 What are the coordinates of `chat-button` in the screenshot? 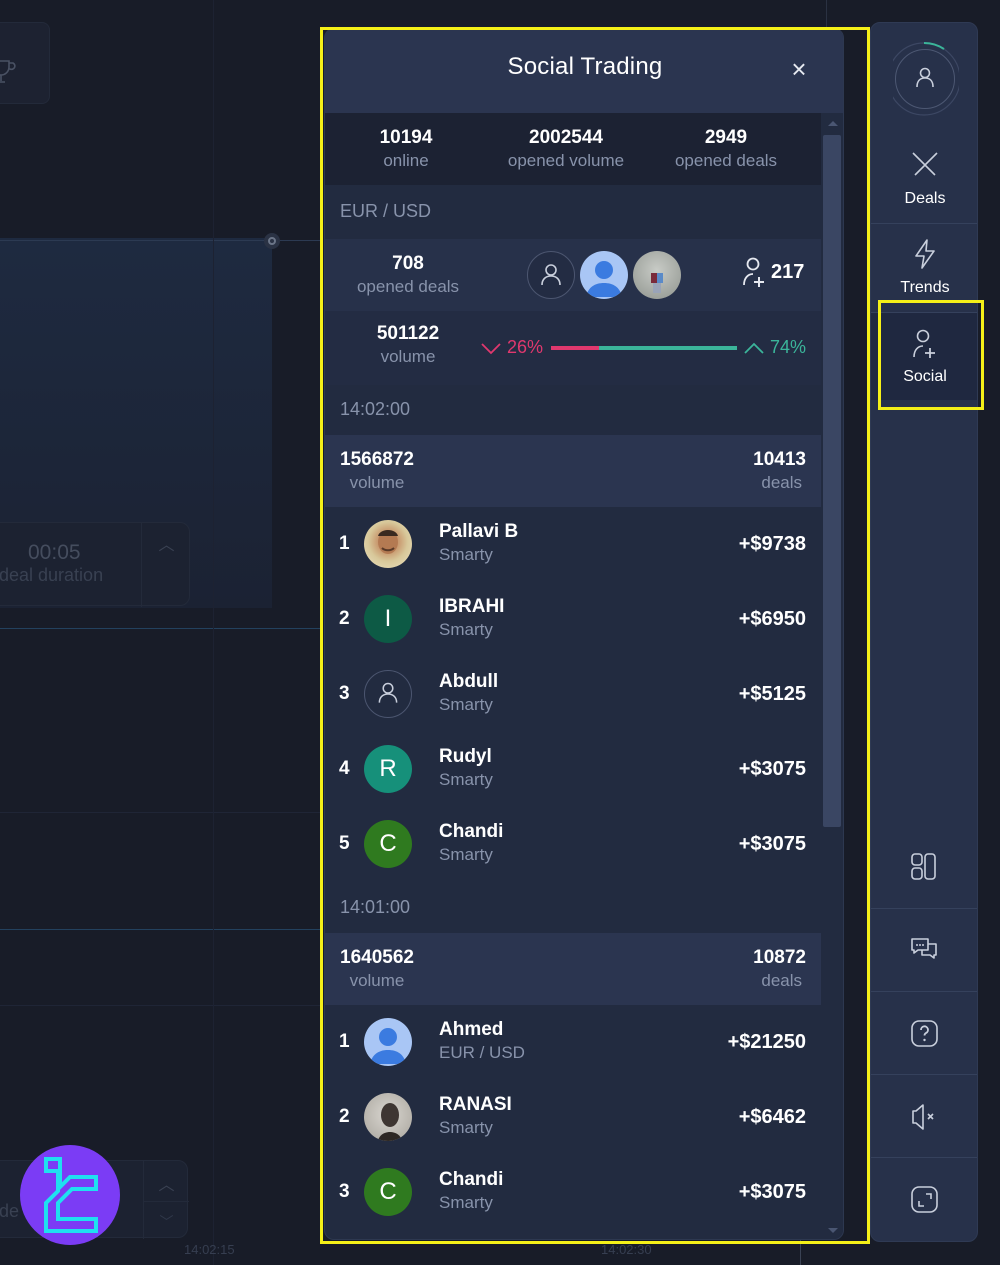 It's located at (924, 949).